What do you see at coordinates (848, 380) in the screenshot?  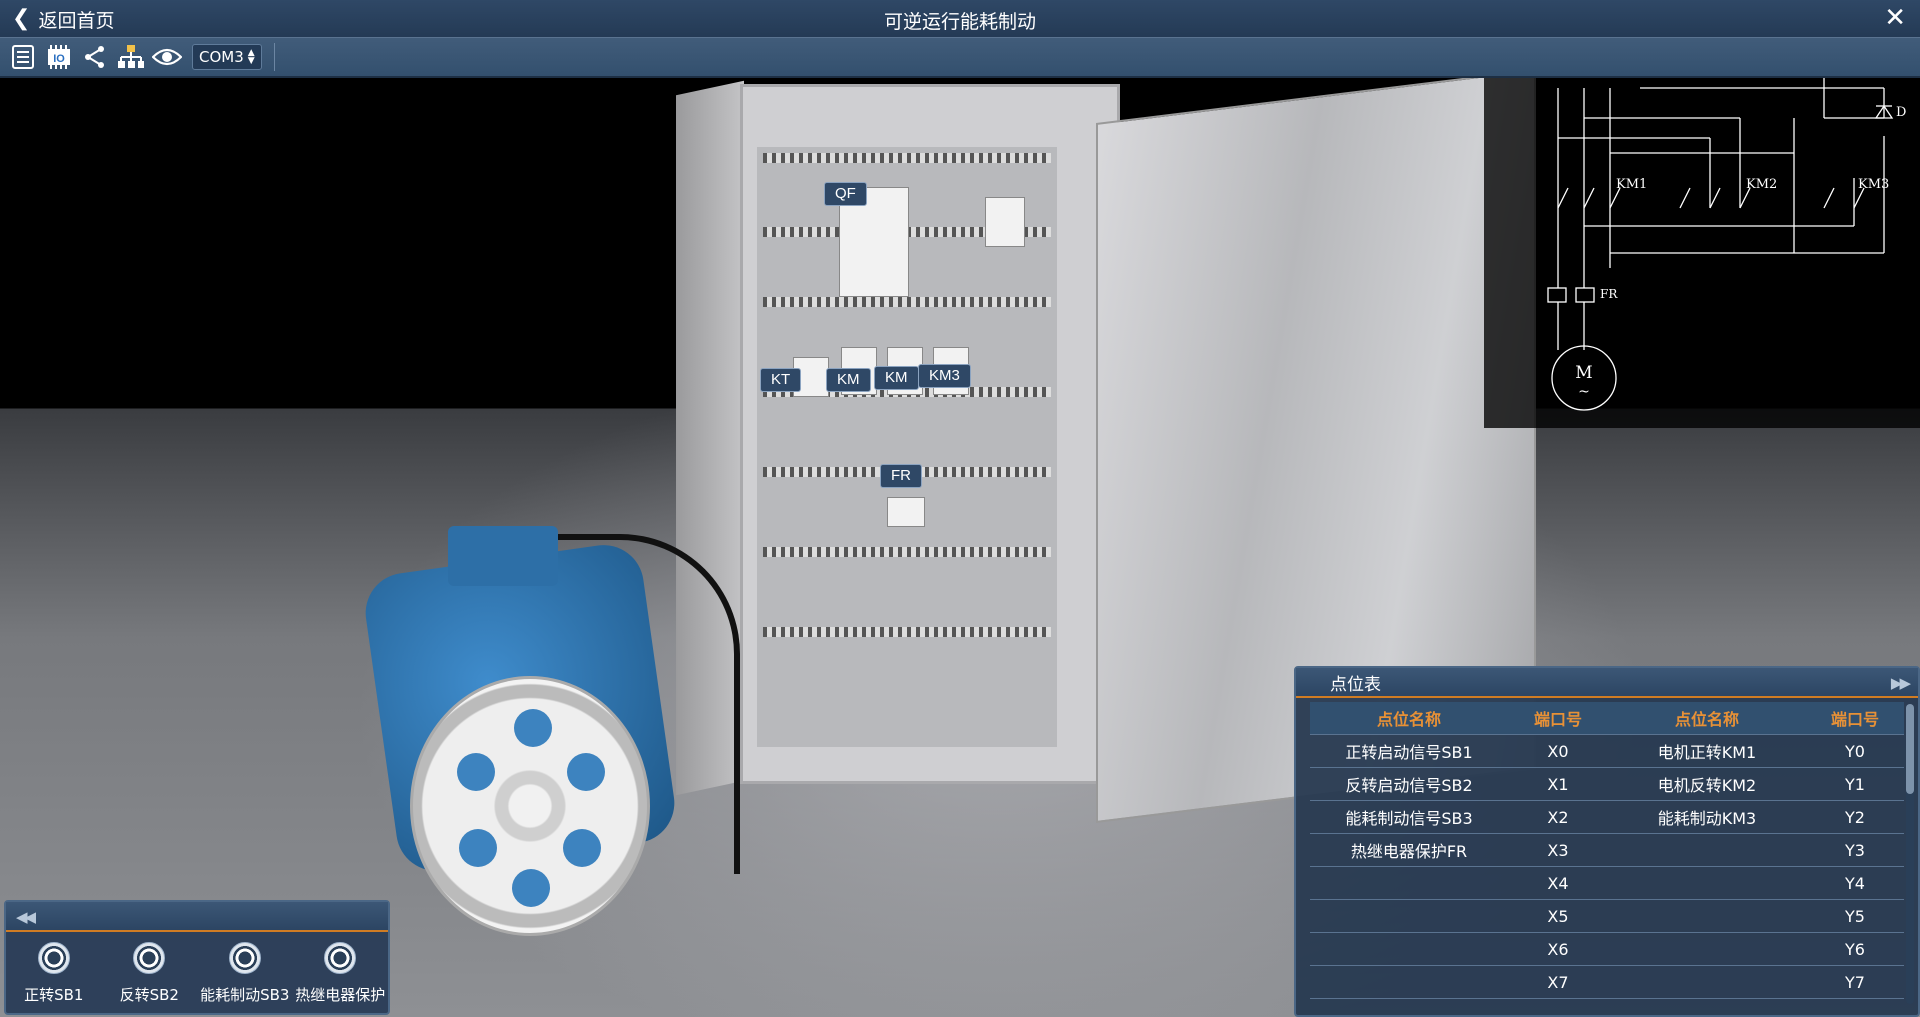 I see `tag-km1: KM` at bounding box center [848, 380].